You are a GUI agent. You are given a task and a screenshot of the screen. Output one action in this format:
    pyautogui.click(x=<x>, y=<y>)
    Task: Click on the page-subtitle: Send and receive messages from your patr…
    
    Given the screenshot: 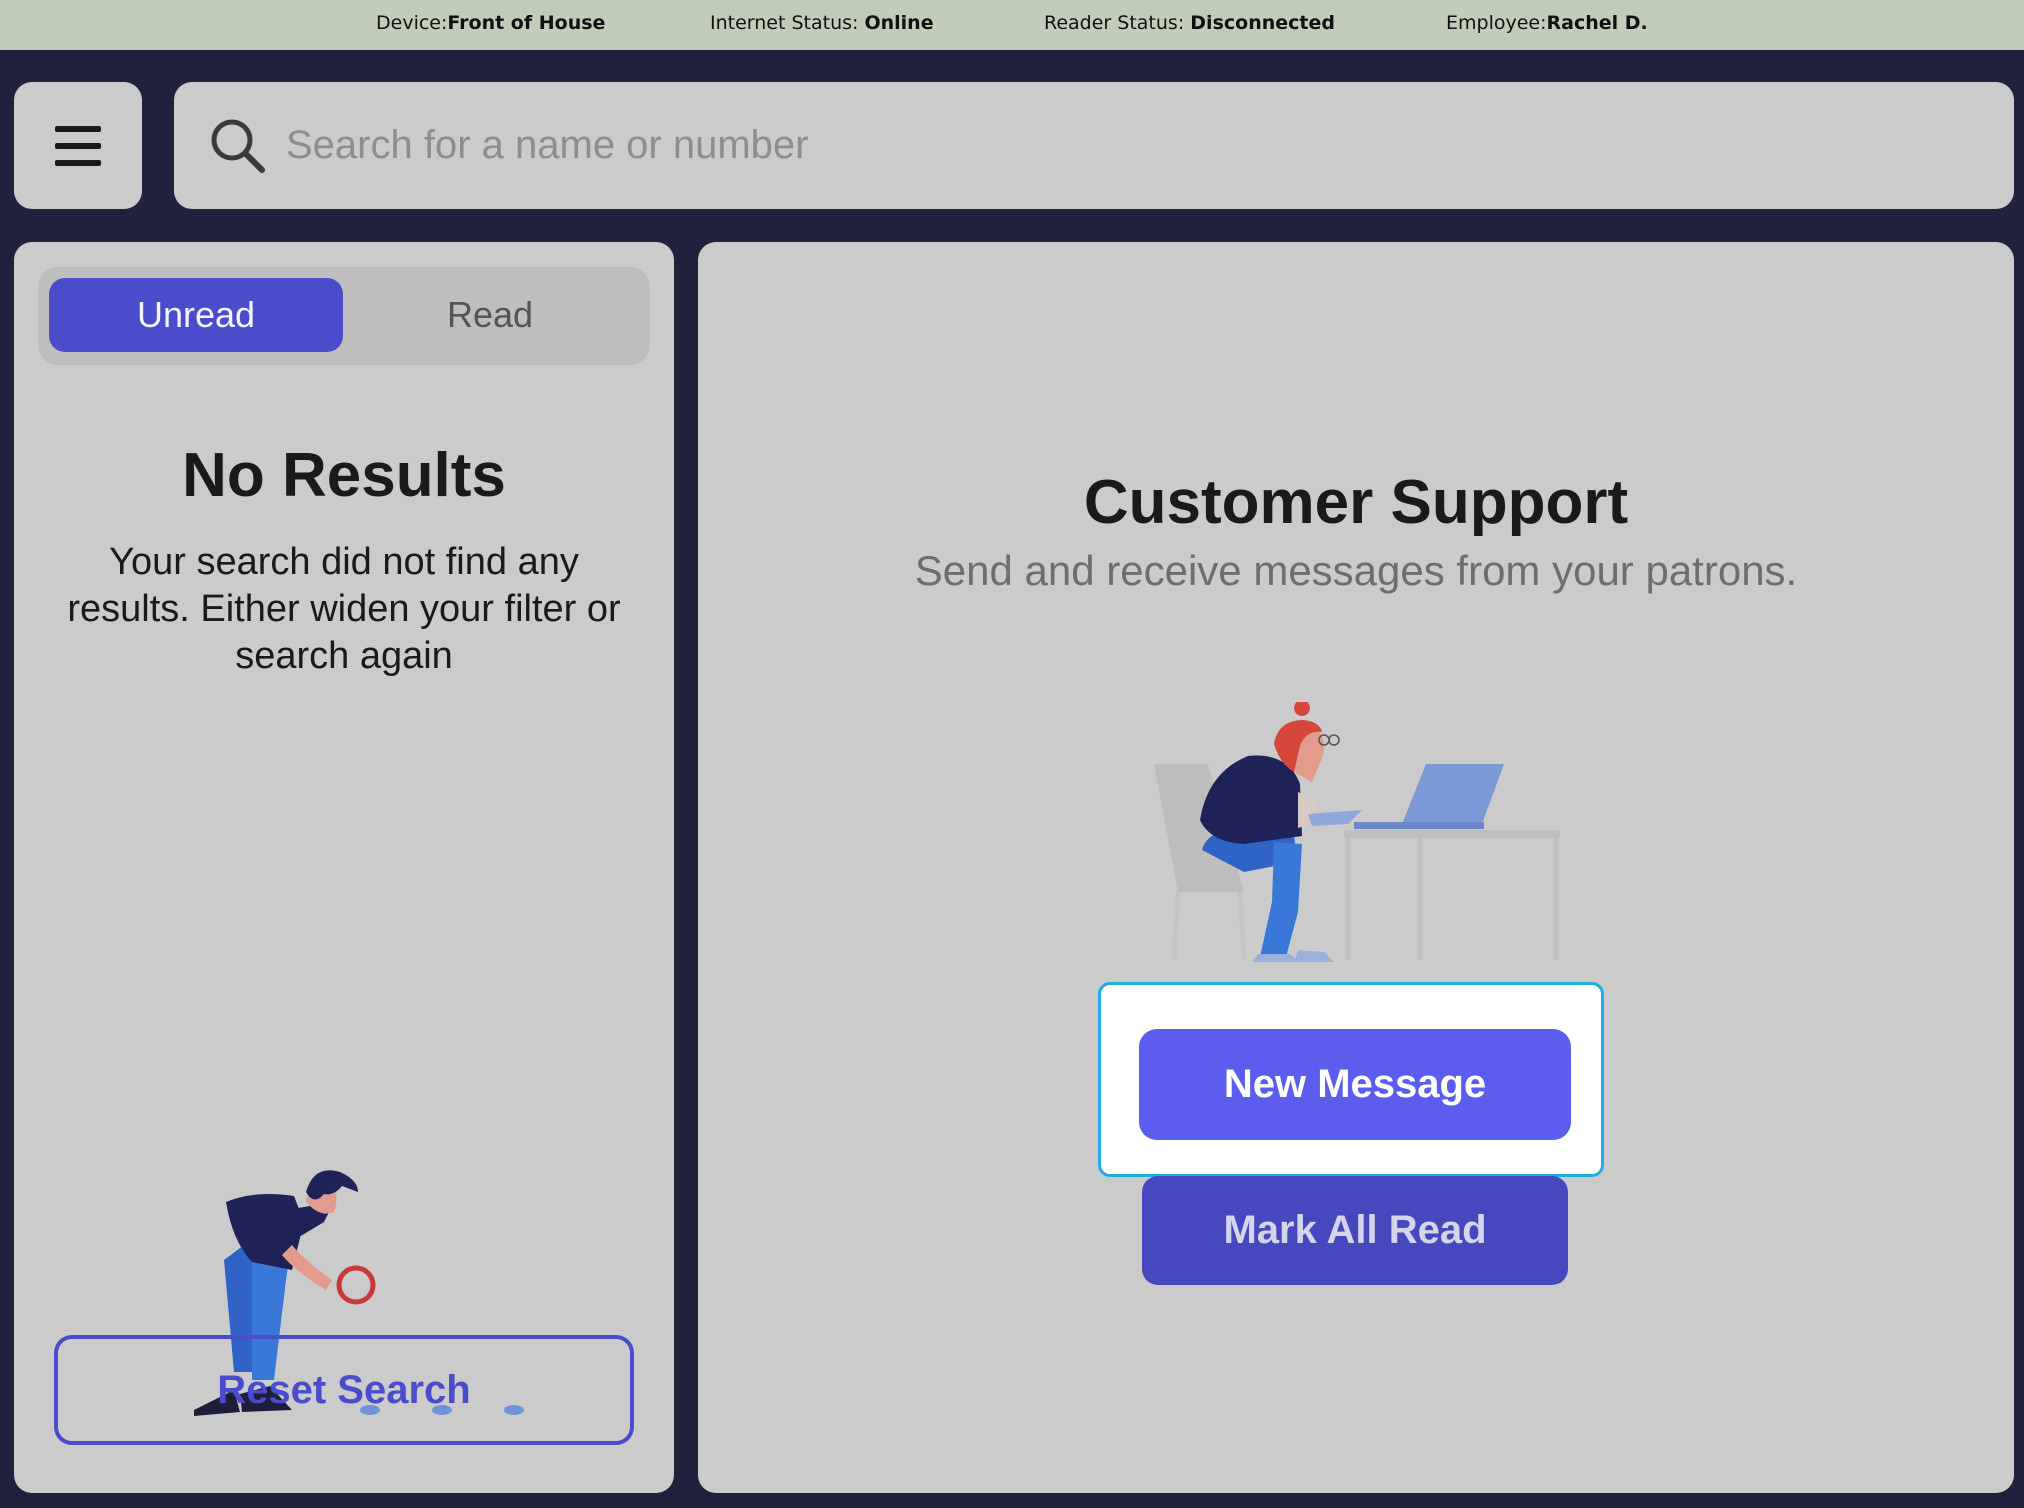 What is the action you would take?
    pyautogui.click(x=1356, y=570)
    